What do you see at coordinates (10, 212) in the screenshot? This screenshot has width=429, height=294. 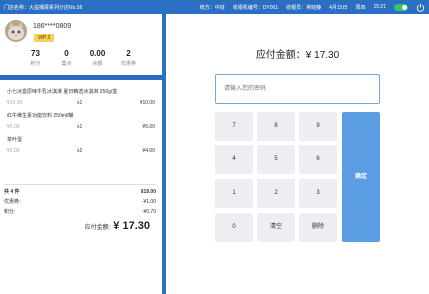 I see `points-label: 积分:` at bounding box center [10, 212].